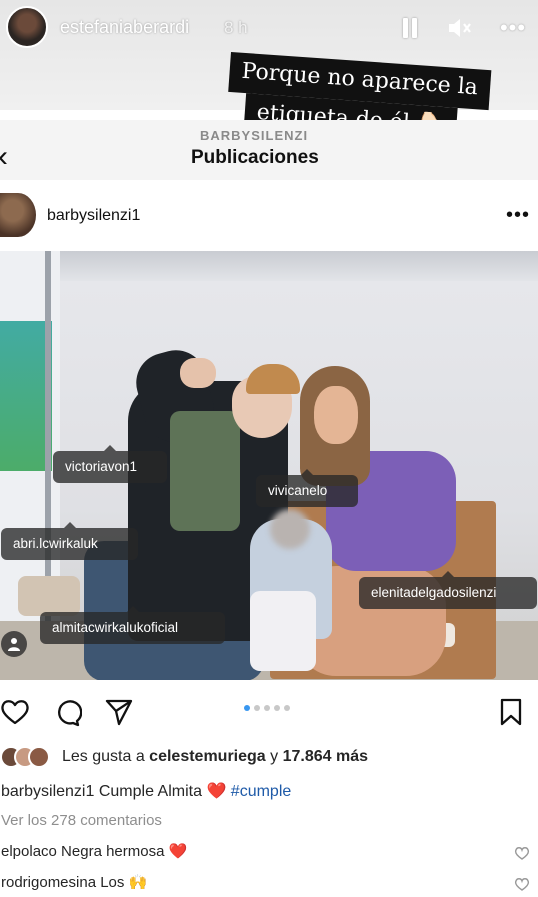  What do you see at coordinates (15, 712) in the screenshot?
I see `heart-icon` at bounding box center [15, 712].